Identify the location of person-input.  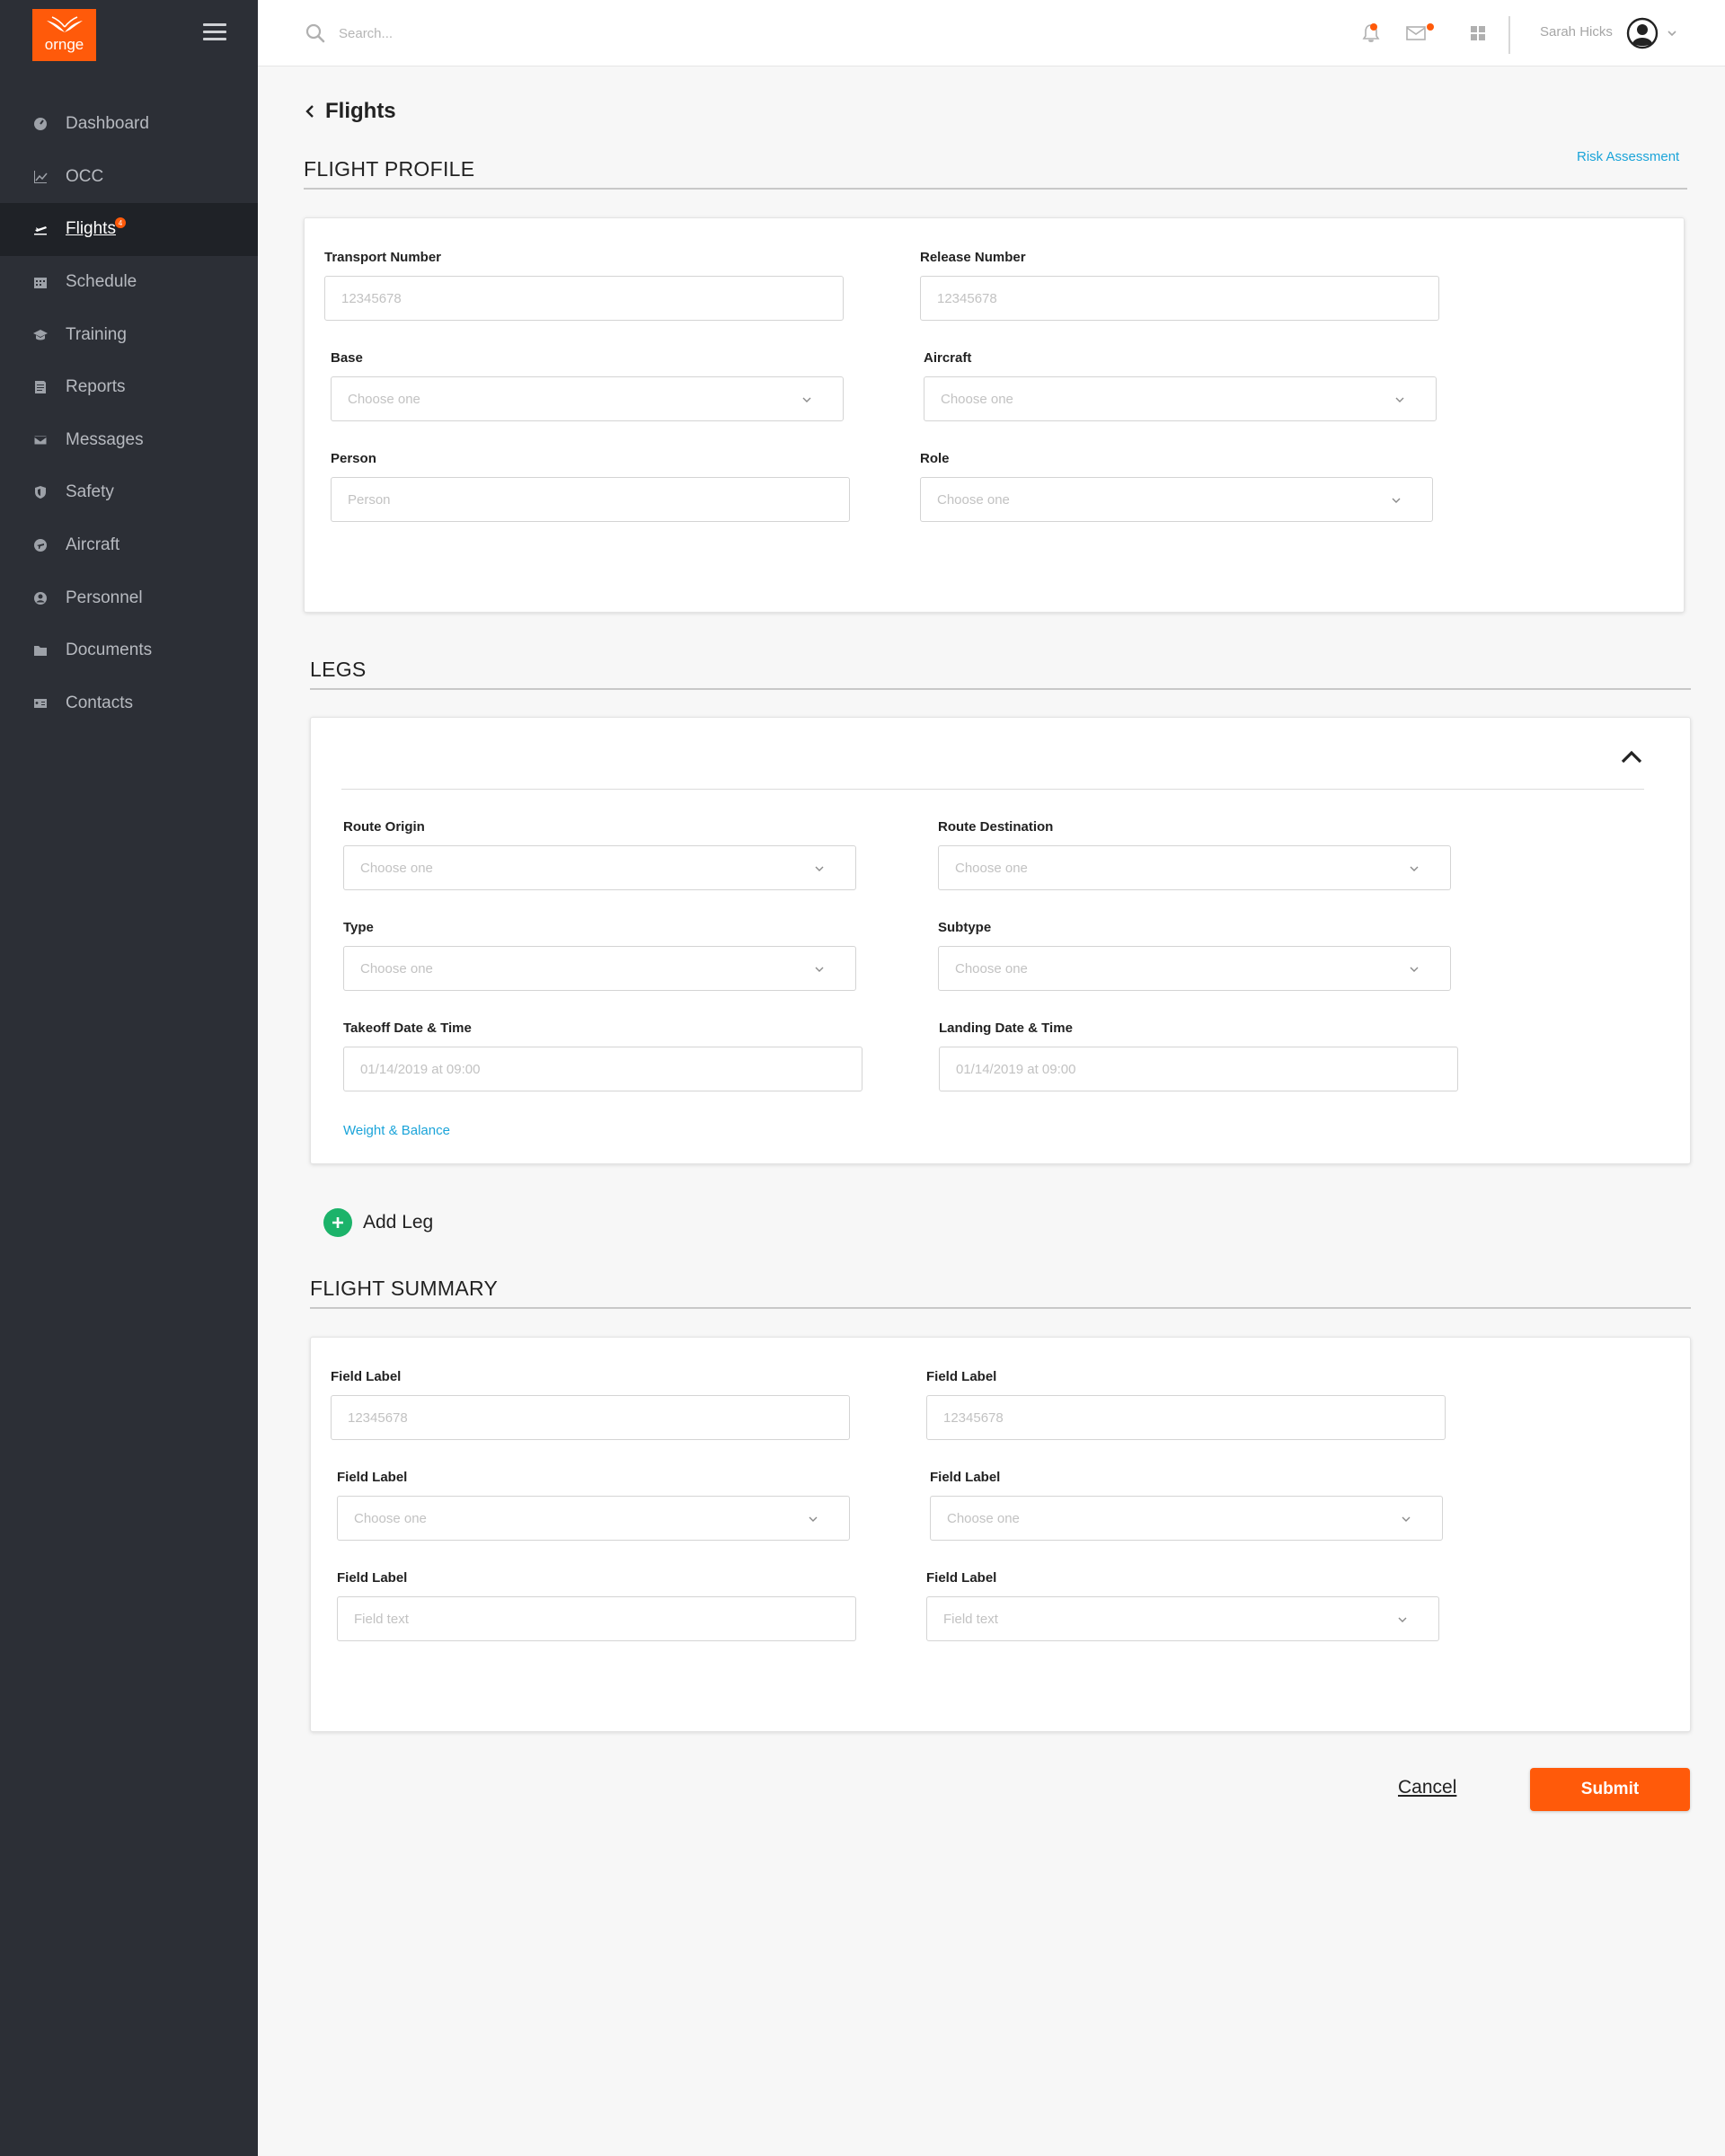
(590, 500).